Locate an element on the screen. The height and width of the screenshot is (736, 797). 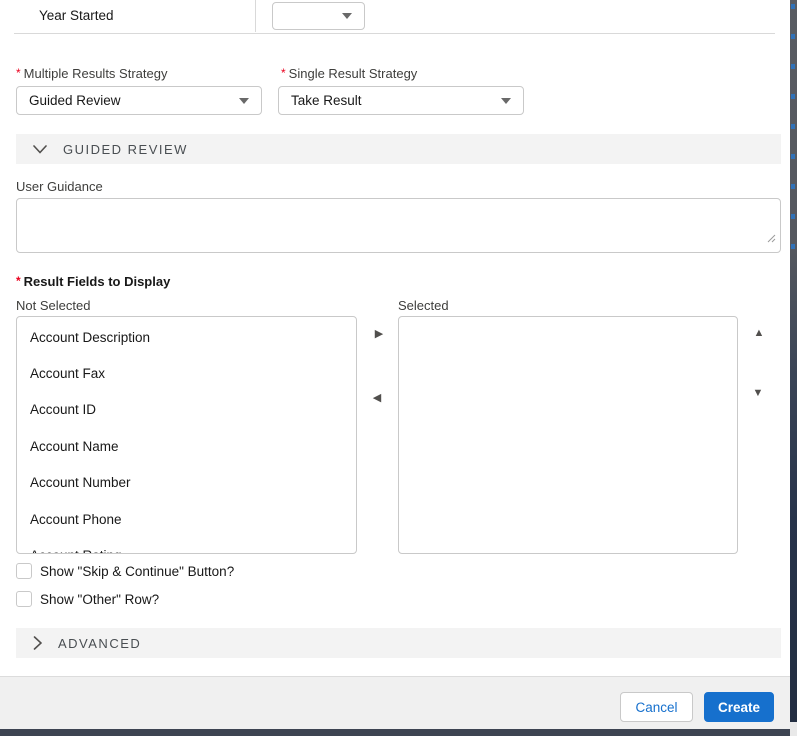
move-down-button: ▼ is located at coordinates (758, 393).